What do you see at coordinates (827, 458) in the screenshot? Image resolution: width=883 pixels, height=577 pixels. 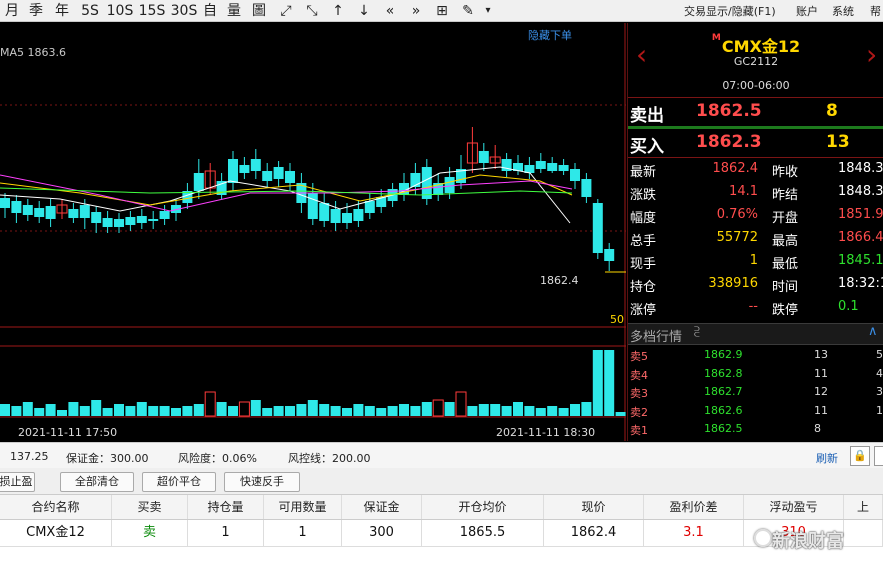 I see `refresh-button: 刷新` at bounding box center [827, 458].